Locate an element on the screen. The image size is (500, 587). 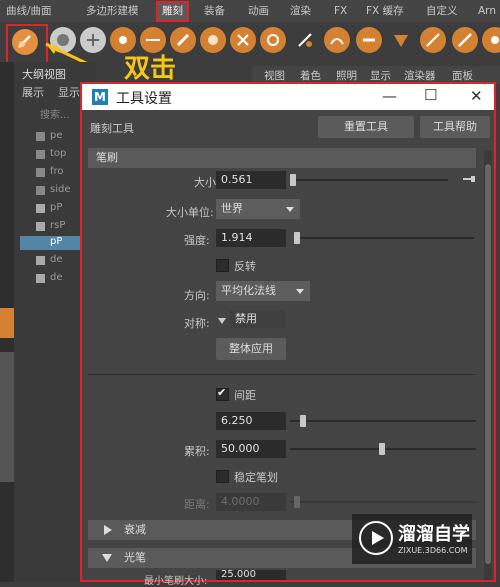
annotation-double-click: 双击 is located at coordinates (150, 69).